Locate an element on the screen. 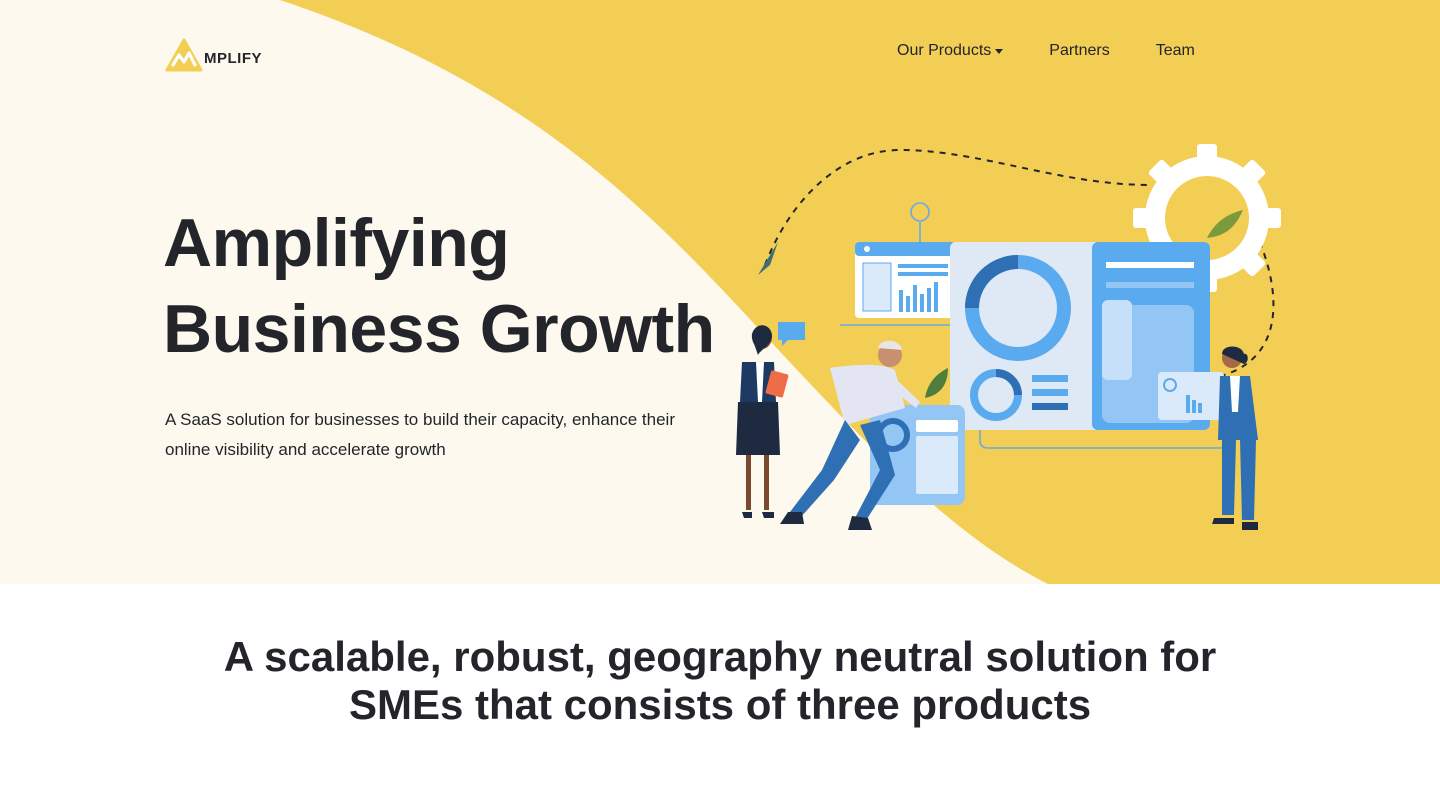 The width and height of the screenshot is (1440, 785). nav-our-products-label: Our Products is located at coordinates (944, 50).